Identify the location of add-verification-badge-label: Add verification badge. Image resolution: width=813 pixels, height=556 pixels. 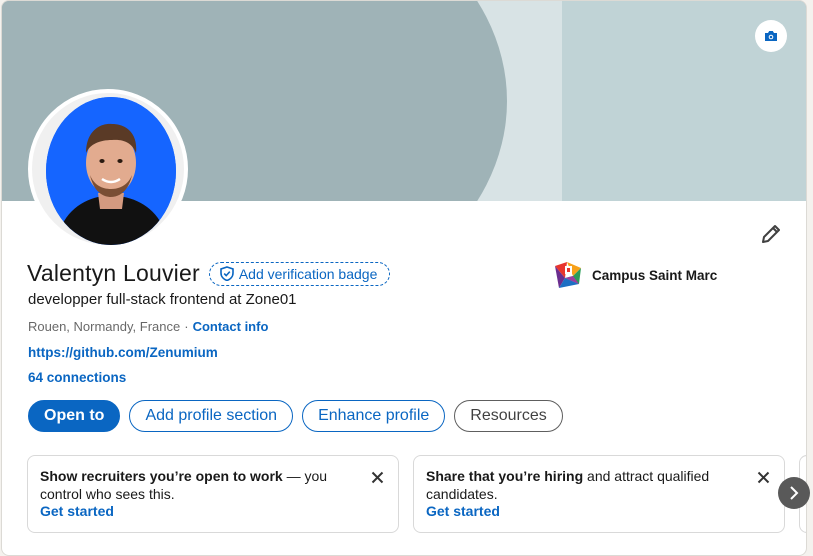
(308, 273).